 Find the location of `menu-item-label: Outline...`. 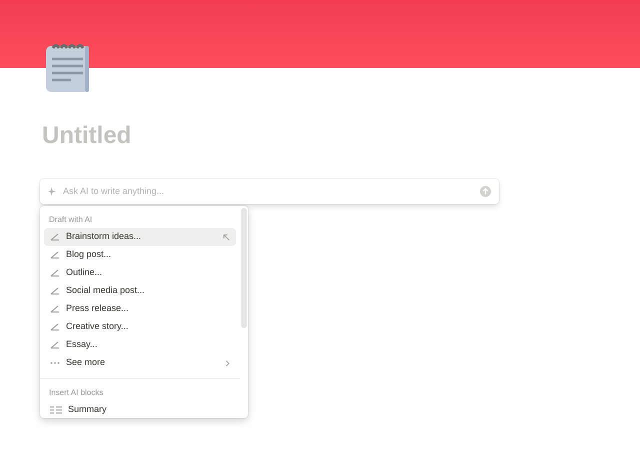

menu-item-label: Outline... is located at coordinates (85, 273).